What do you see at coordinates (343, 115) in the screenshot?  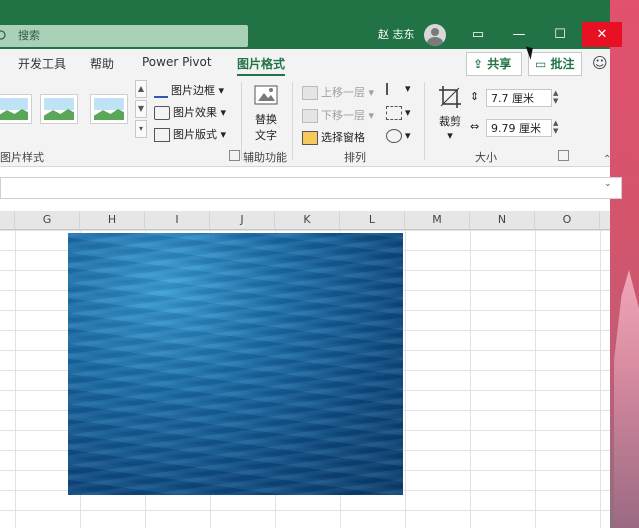 I see `send-backward-label: 下移一层` at bounding box center [343, 115].